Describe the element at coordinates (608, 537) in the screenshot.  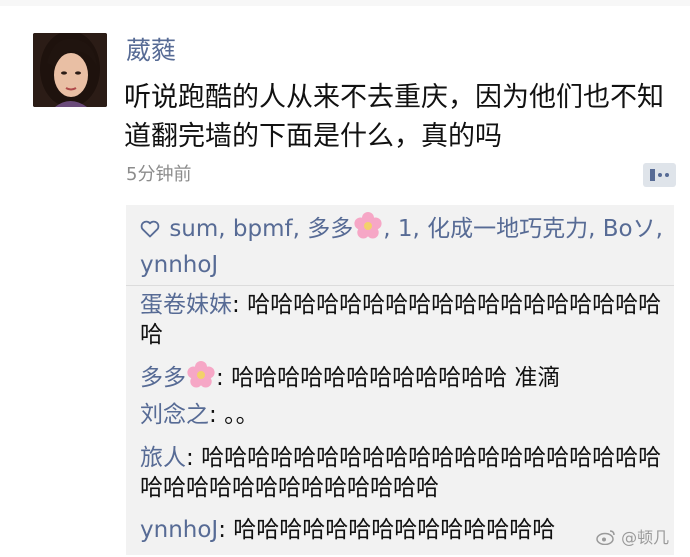
I see `weibo-logo-icon` at that location.